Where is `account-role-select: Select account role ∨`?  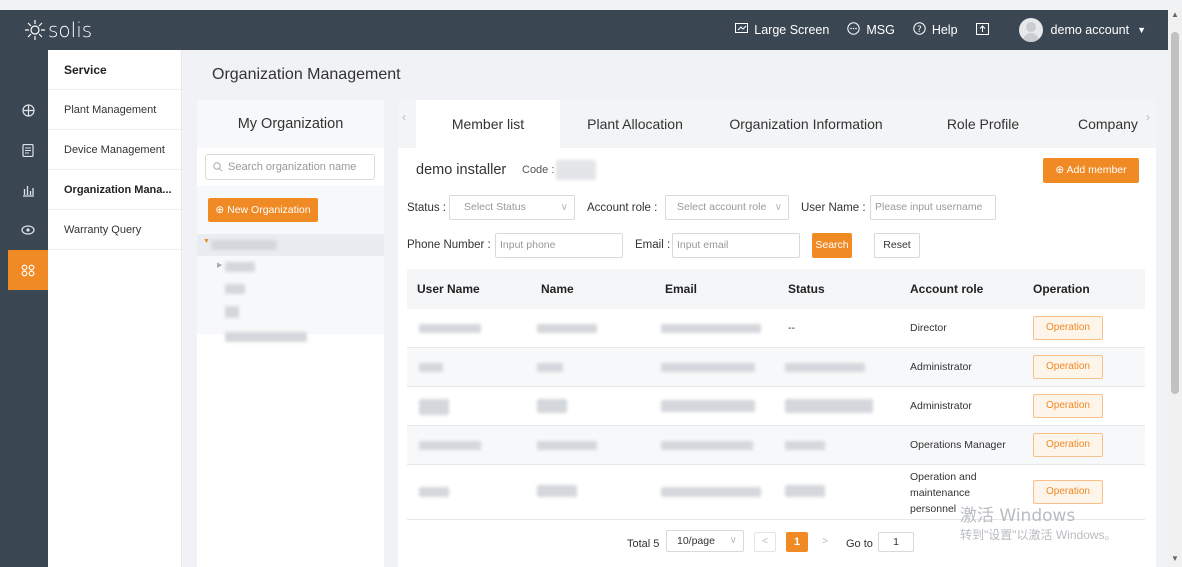
account-role-select: Select account role ∨ is located at coordinates (727, 207).